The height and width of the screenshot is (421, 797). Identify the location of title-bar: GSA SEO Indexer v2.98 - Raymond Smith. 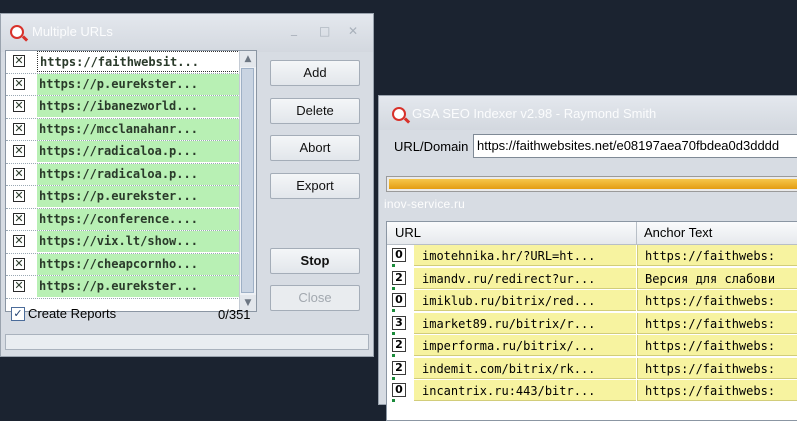
(588, 113).